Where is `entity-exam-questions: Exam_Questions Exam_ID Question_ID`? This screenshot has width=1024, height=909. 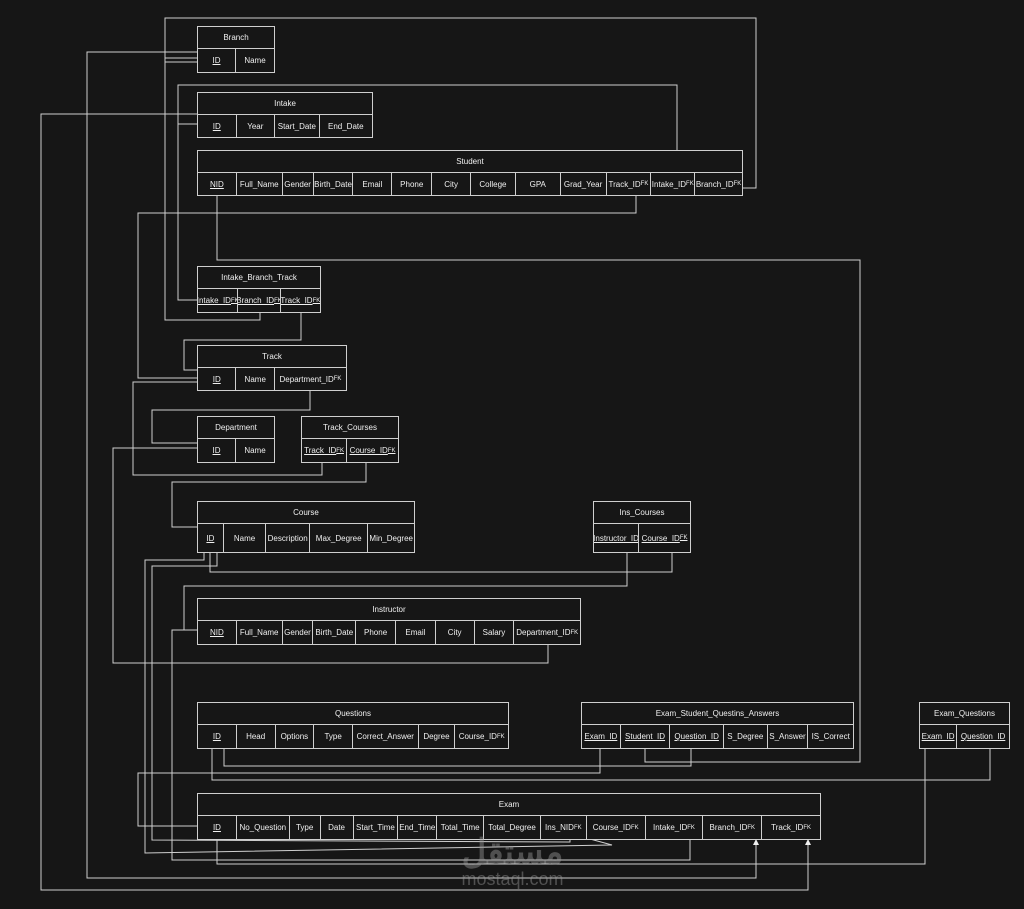 entity-exam-questions: Exam_Questions Exam_ID Question_ID is located at coordinates (964, 725).